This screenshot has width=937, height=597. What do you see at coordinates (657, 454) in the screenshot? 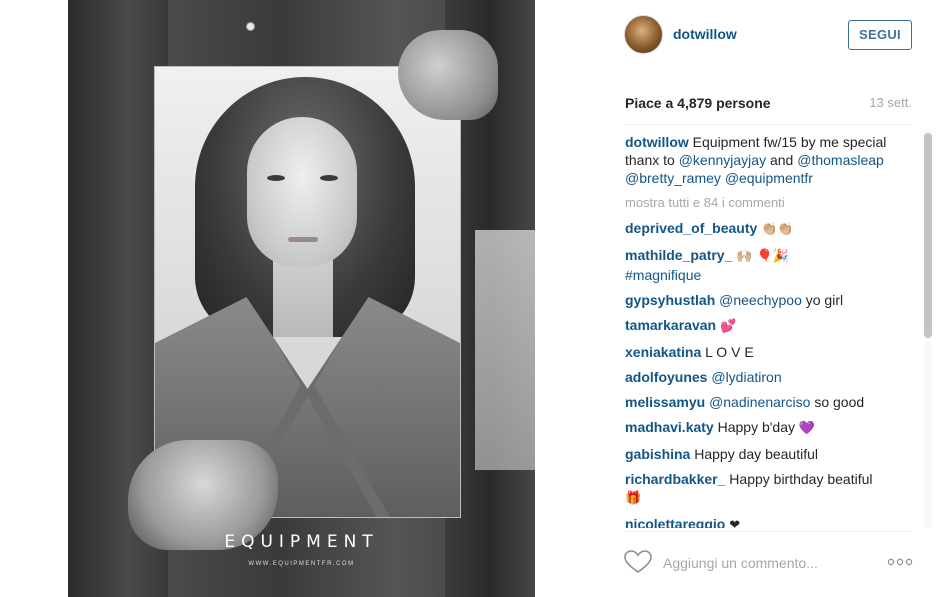
I see `comment-username-link: gabishina` at bounding box center [657, 454].